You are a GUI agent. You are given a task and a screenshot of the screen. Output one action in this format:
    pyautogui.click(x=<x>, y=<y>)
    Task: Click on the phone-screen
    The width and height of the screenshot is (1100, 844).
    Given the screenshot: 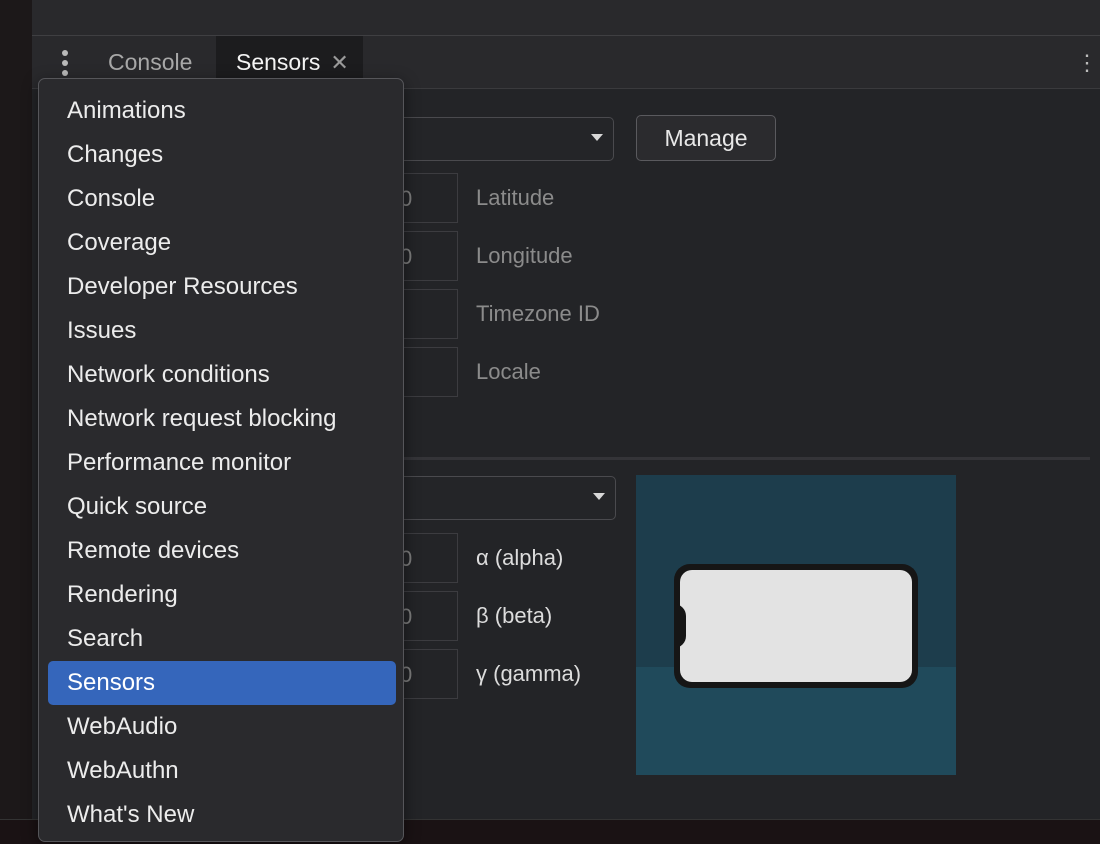 What is the action you would take?
    pyautogui.click(x=796, y=626)
    